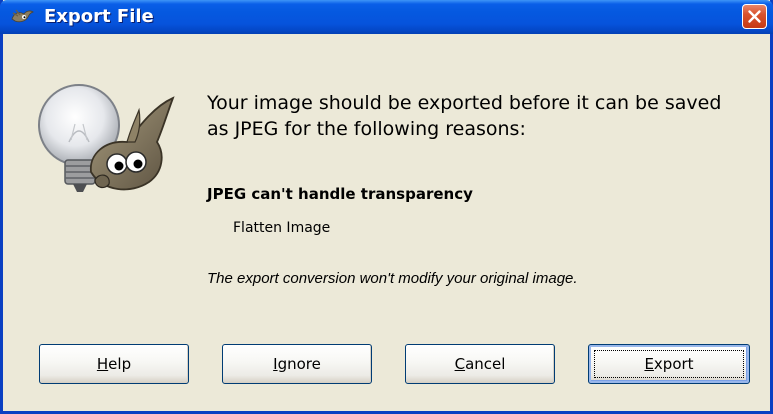 The height and width of the screenshot is (414, 773). What do you see at coordinates (340, 194) in the screenshot?
I see `reason-title: JPEG can't handle transparency` at bounding box center [340, 194].